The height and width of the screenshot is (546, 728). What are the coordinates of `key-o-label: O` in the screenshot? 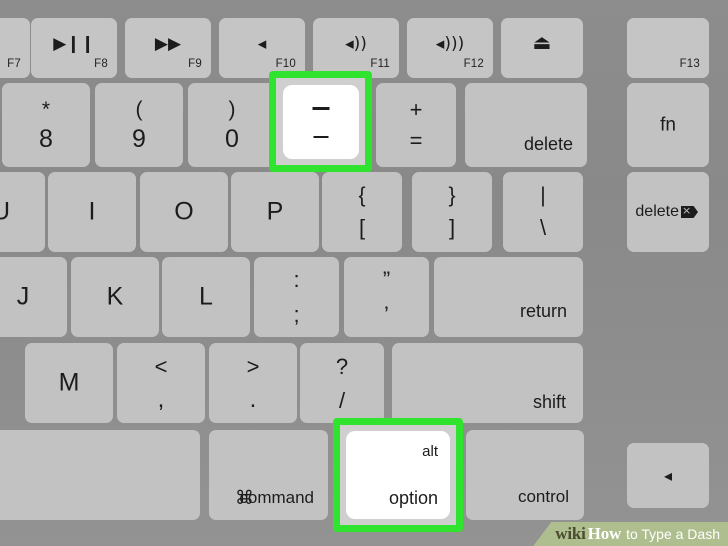 It's located at (184, 211).